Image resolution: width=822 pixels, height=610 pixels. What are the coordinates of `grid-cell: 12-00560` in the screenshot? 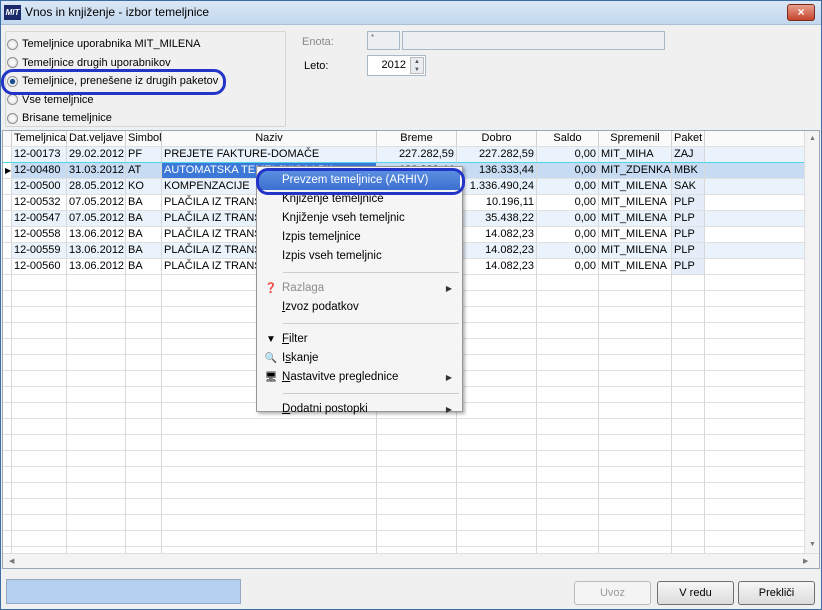 It's located at (39, 267).